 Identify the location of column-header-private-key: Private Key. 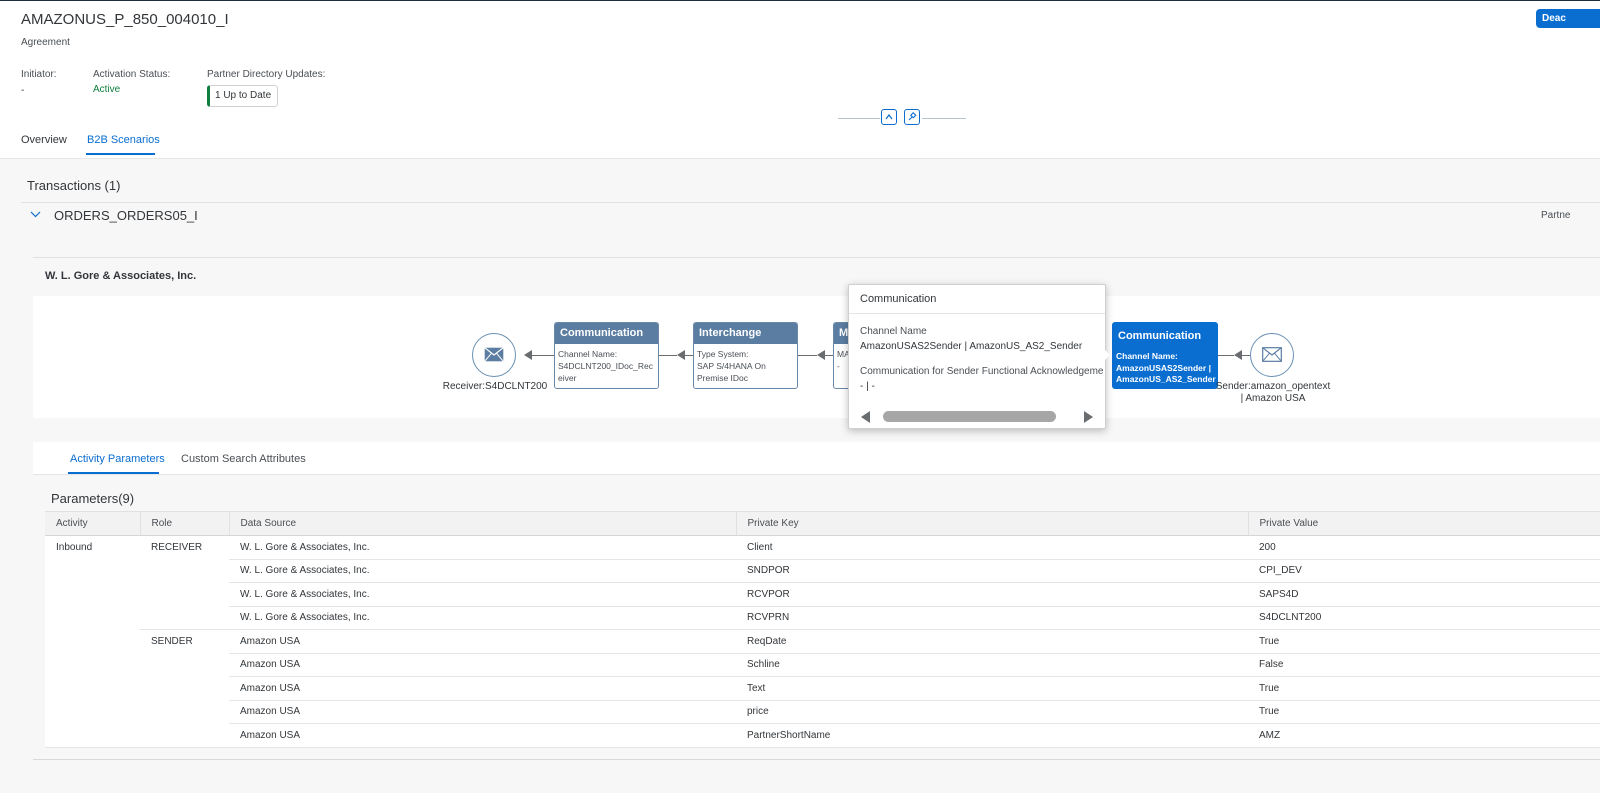
(992, 523).